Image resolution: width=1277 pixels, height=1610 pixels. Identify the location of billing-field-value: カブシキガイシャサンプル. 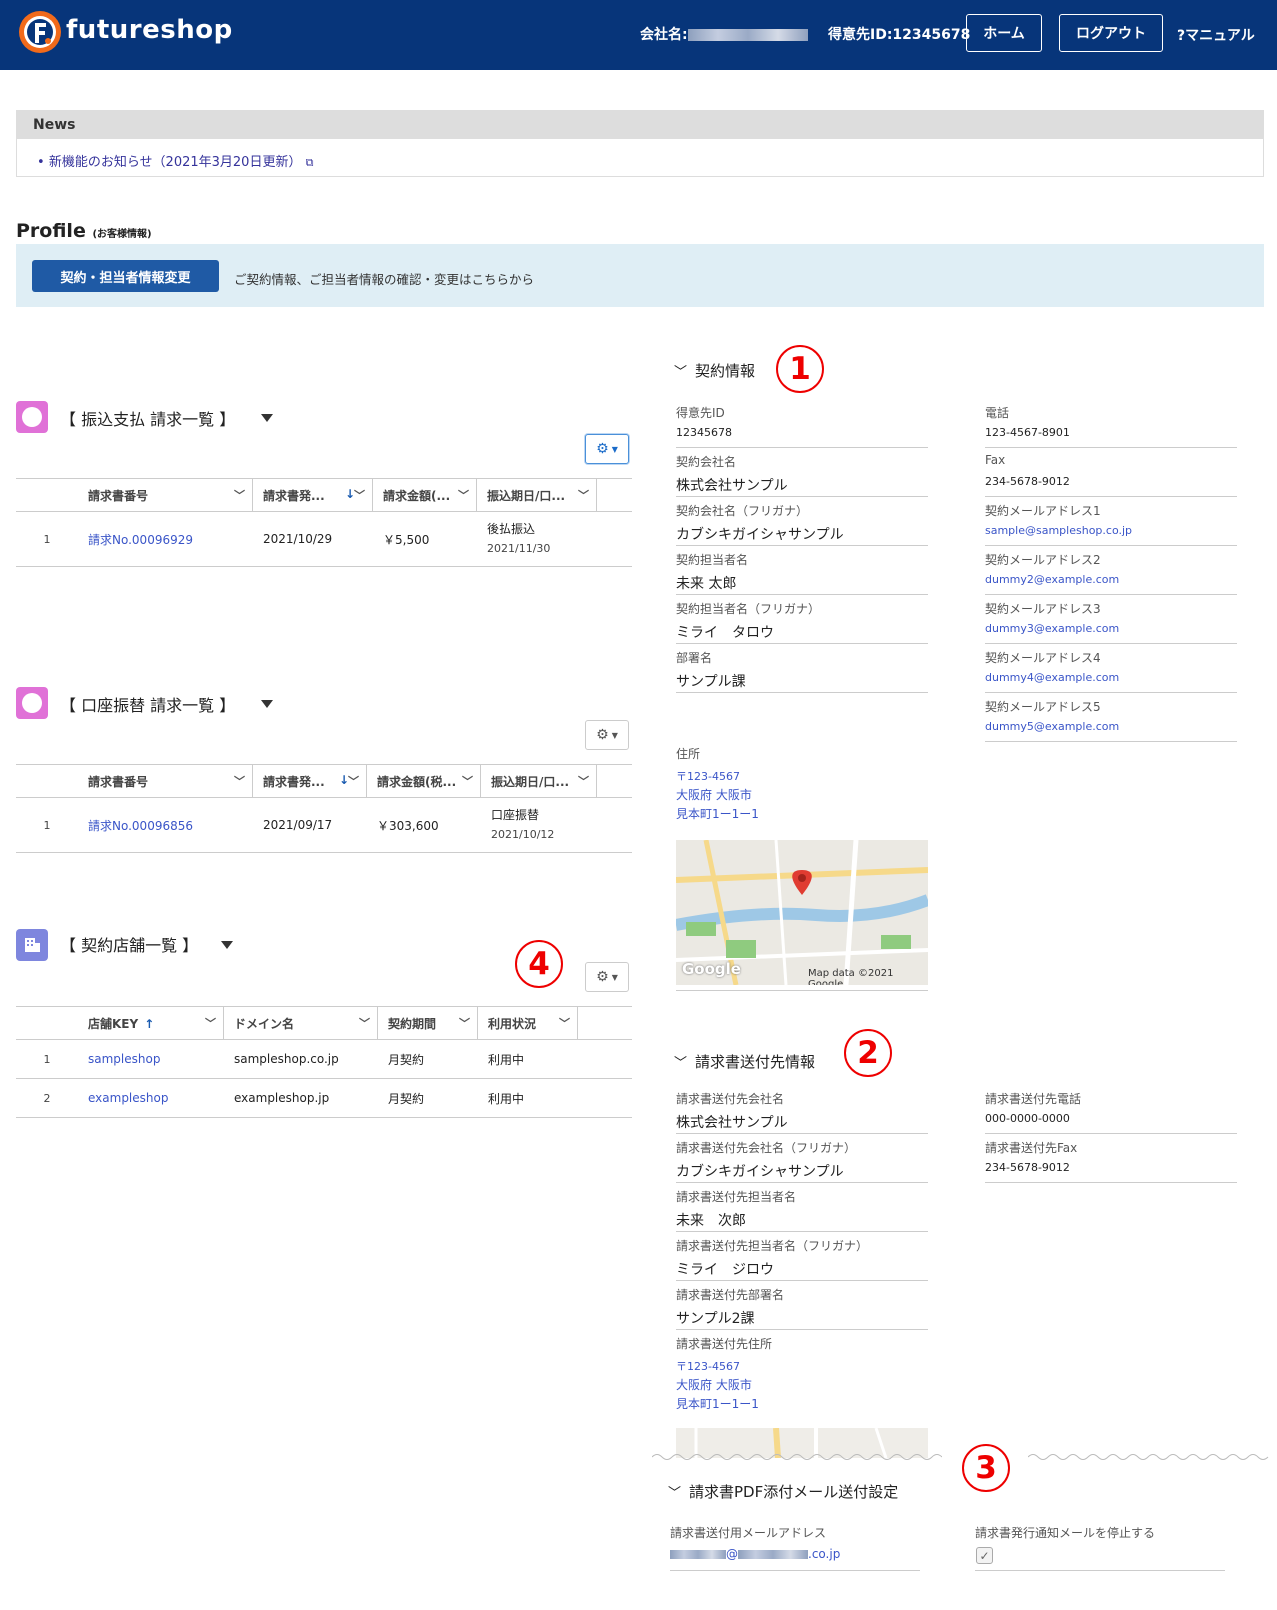
(760, 1172).